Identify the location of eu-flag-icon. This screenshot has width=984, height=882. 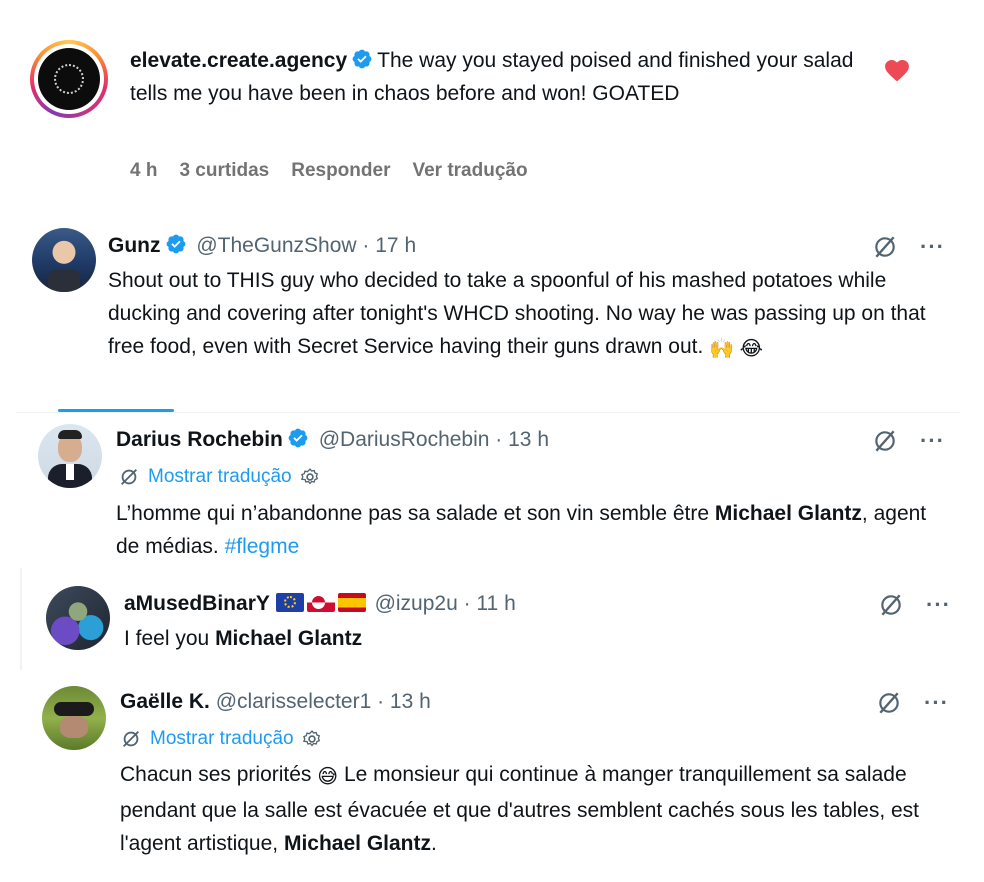
(289, 602).